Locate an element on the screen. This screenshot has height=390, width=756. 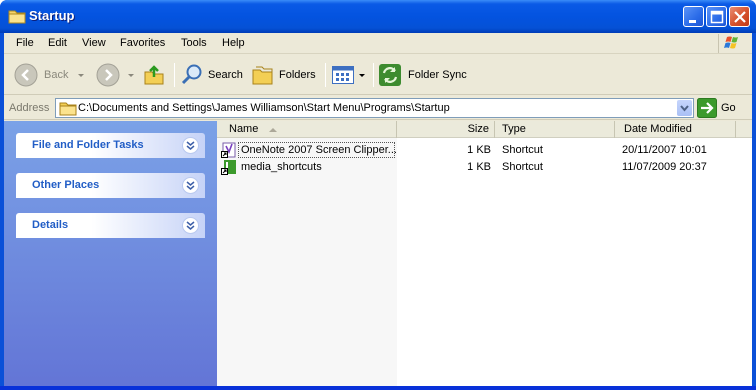
menu-tools: Tools is located at coordinates (194, 43).